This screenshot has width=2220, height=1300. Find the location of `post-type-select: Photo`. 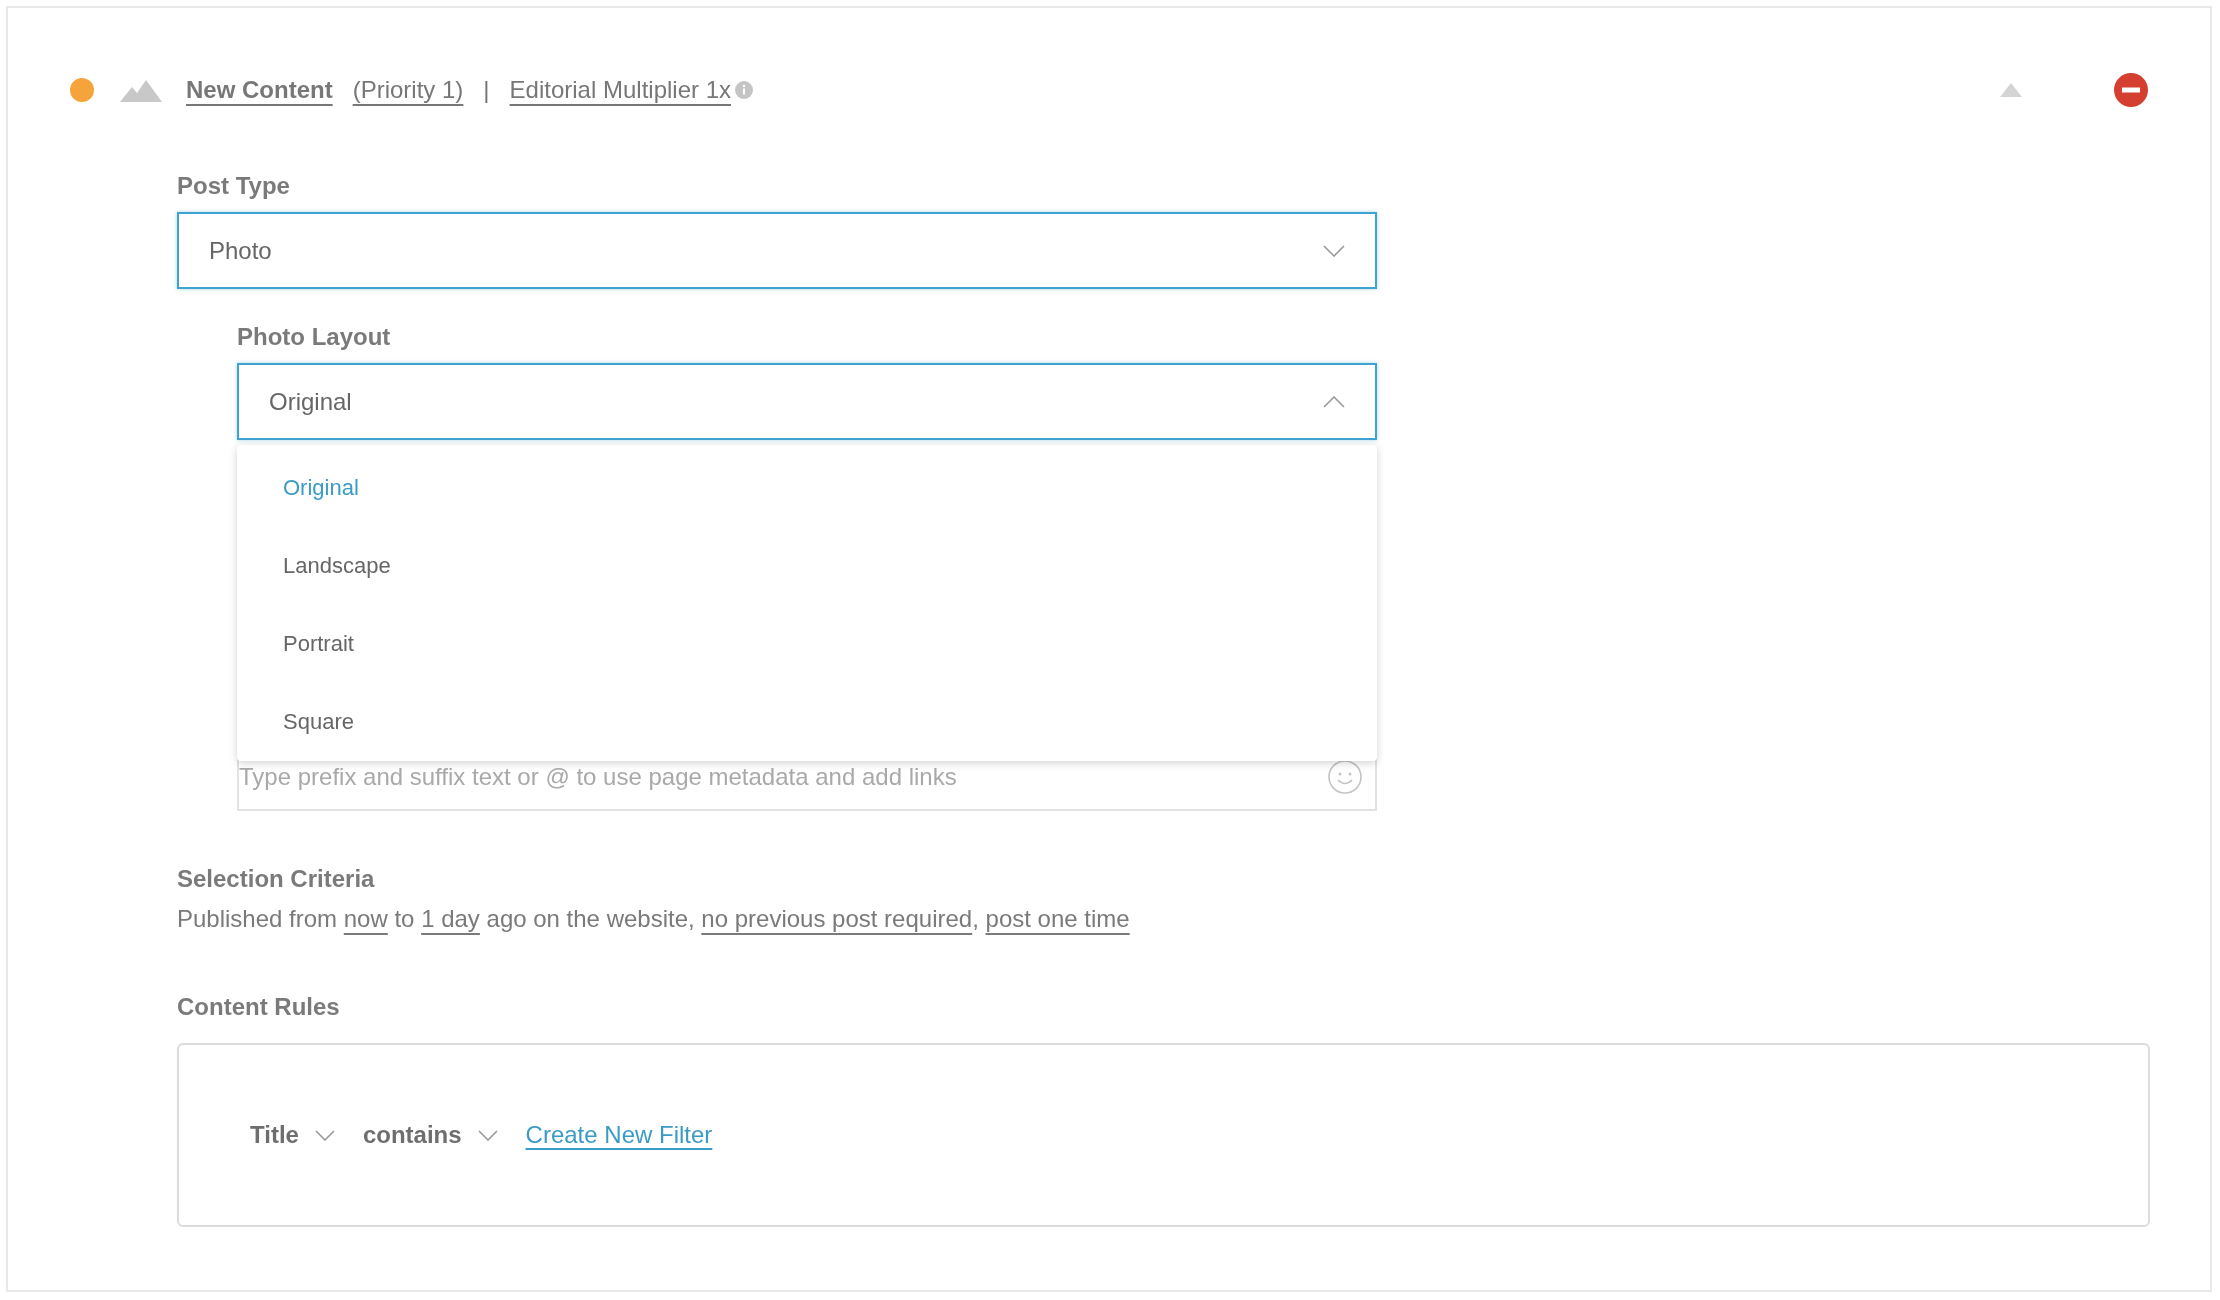

post-type-select: Photo is located at coordinates (777, 250).